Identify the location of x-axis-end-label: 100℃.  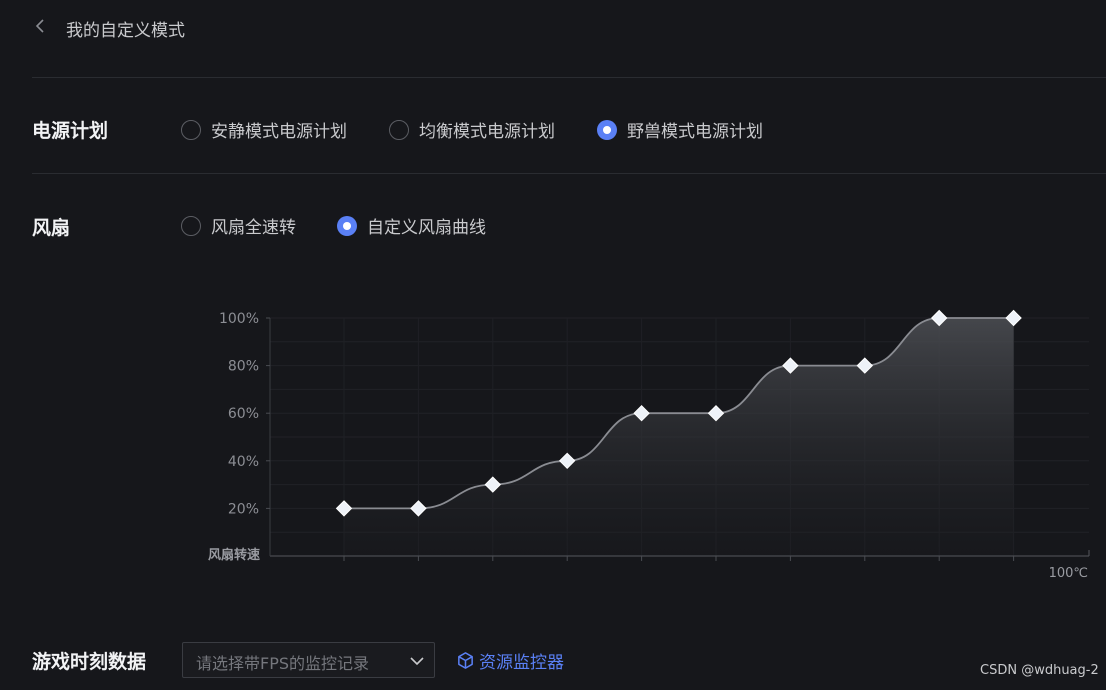
(1068, 573).